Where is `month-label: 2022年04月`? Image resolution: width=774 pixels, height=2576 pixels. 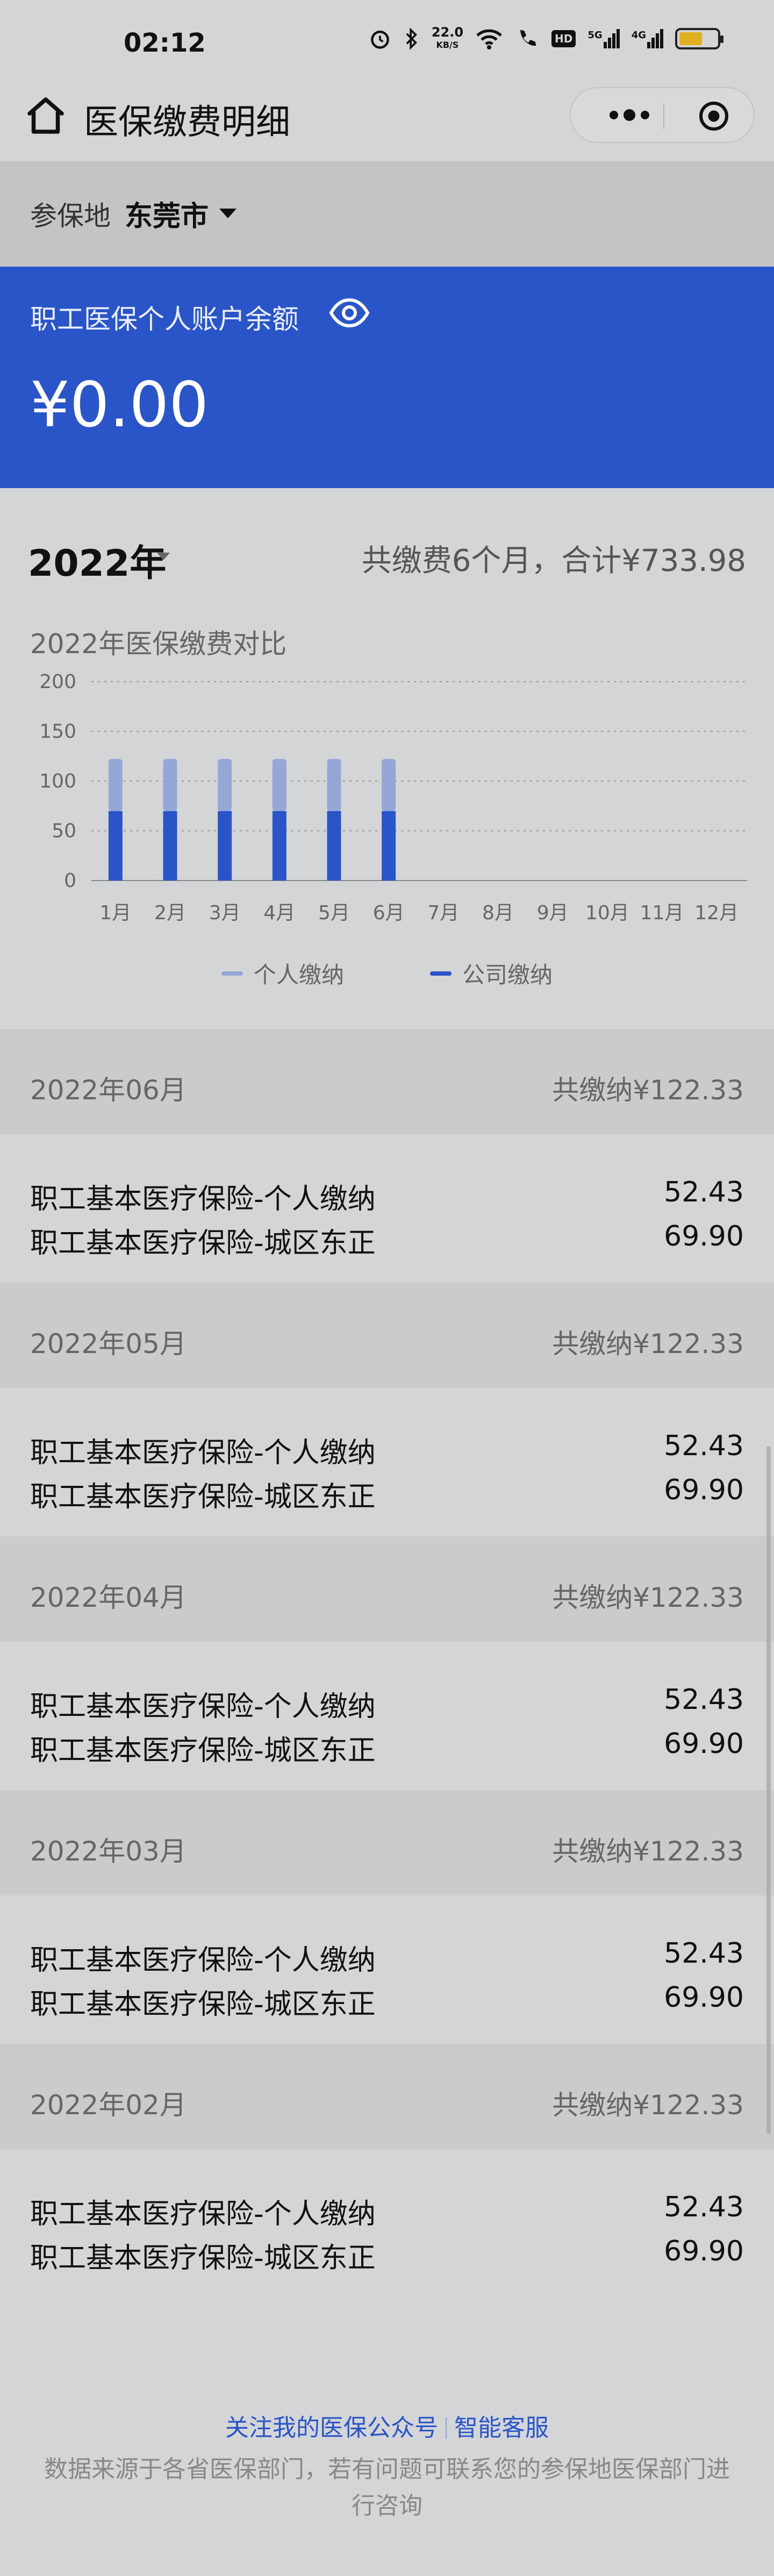
month-label: 2022年04月 is located at coordinates (108, 1597).